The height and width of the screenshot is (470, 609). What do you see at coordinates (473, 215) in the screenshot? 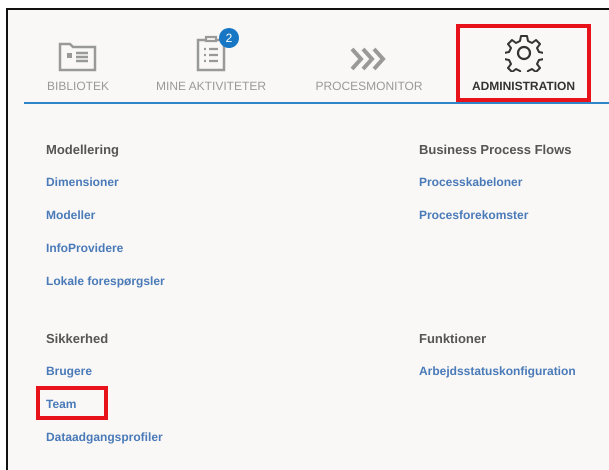
I see `menu-link: Procesforekomster` at bounding box center [473, 215].